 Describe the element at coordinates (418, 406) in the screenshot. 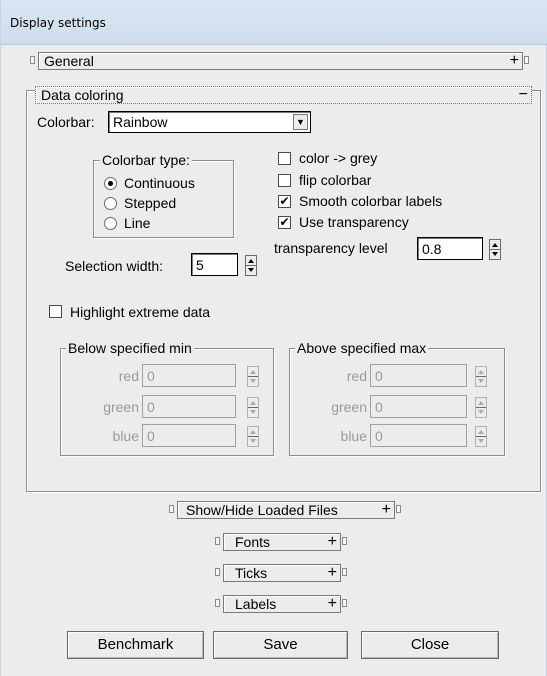

I see `above-green-input: 0` at that location.